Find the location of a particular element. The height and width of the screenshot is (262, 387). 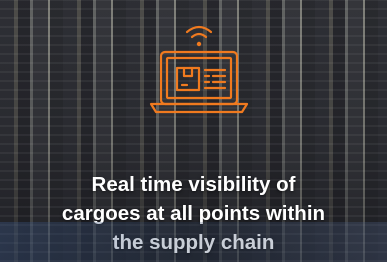

list-lines-icon is located at coordinates (215, 79).